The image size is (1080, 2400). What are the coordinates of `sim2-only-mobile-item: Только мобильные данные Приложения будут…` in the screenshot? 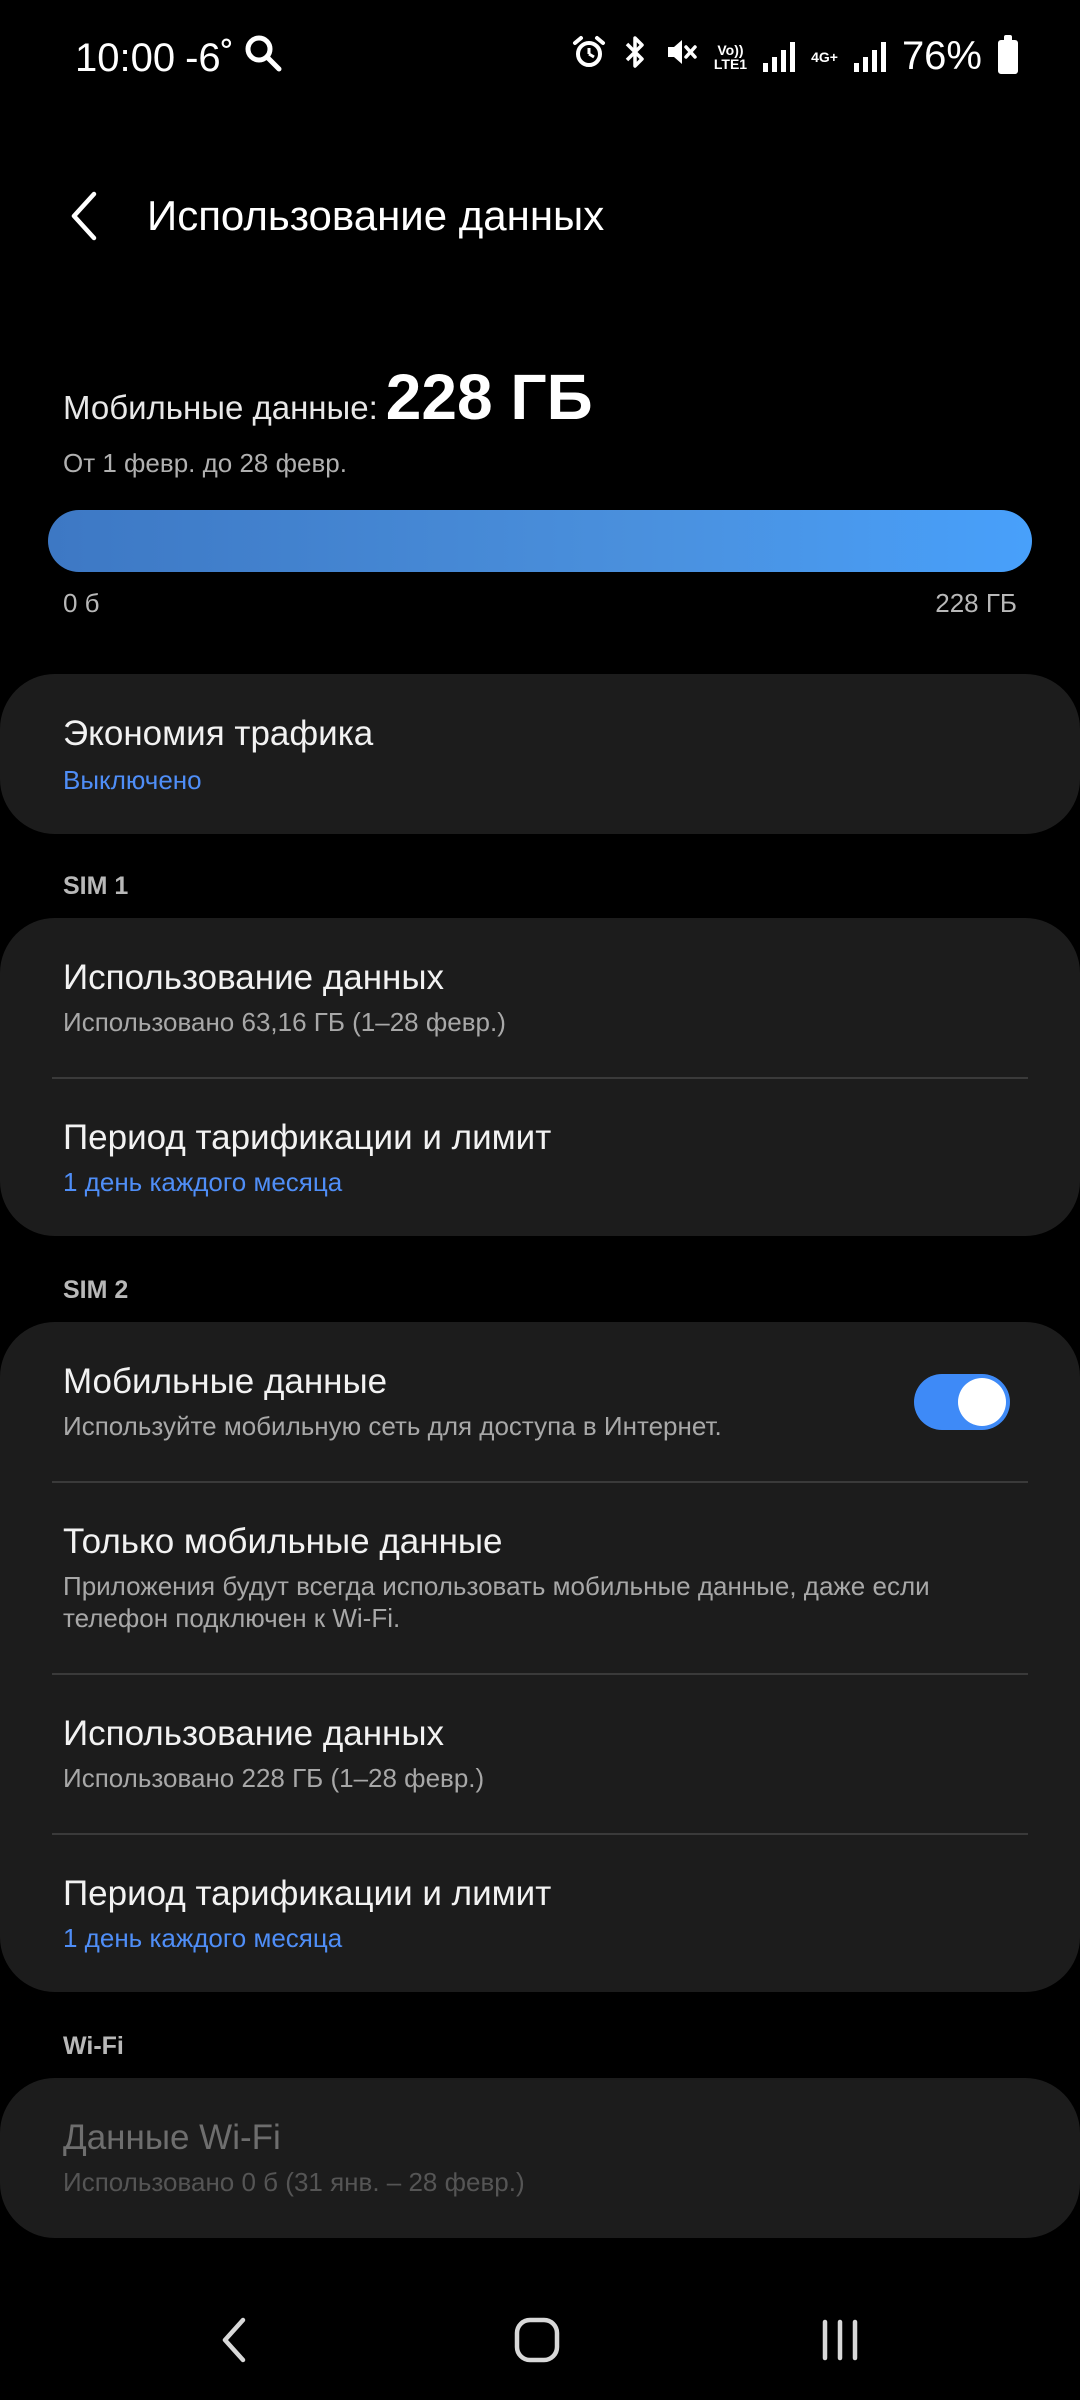 It's located at (540, 1578).